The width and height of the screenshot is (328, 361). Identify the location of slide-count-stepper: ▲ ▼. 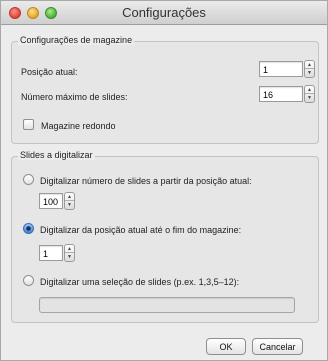
(69, 201).